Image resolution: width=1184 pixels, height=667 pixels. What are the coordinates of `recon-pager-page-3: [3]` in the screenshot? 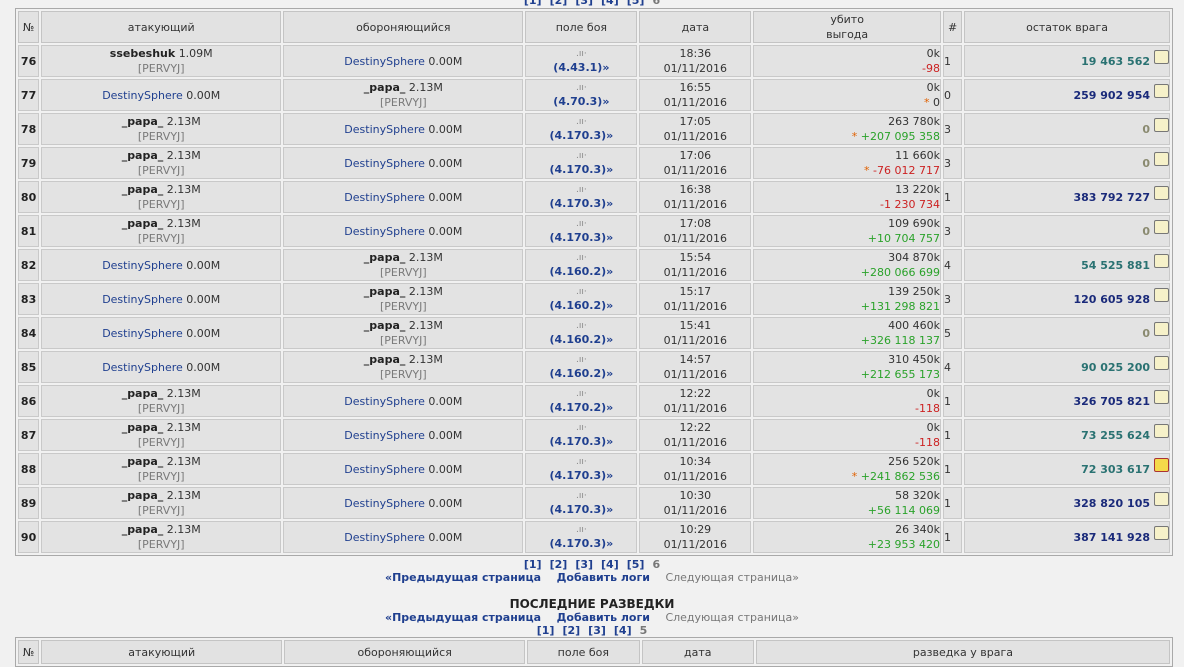 It's located at (597, 630).